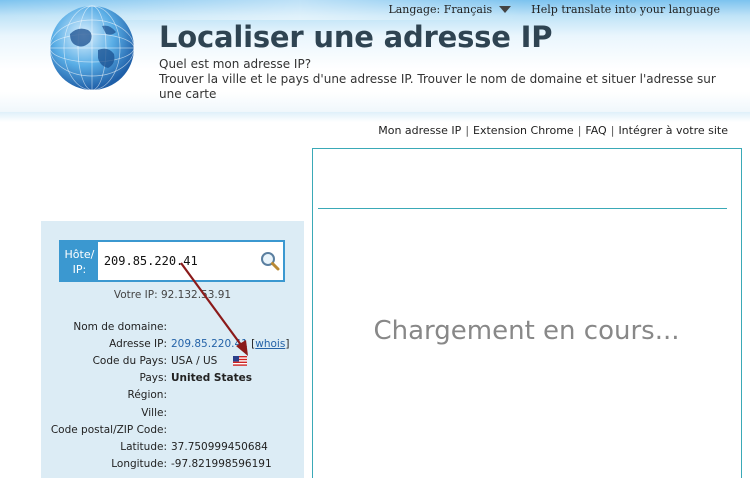  Describe the element at coordinates (505, 9) in the screenshot. I see `chevron-down-icon` at that location.